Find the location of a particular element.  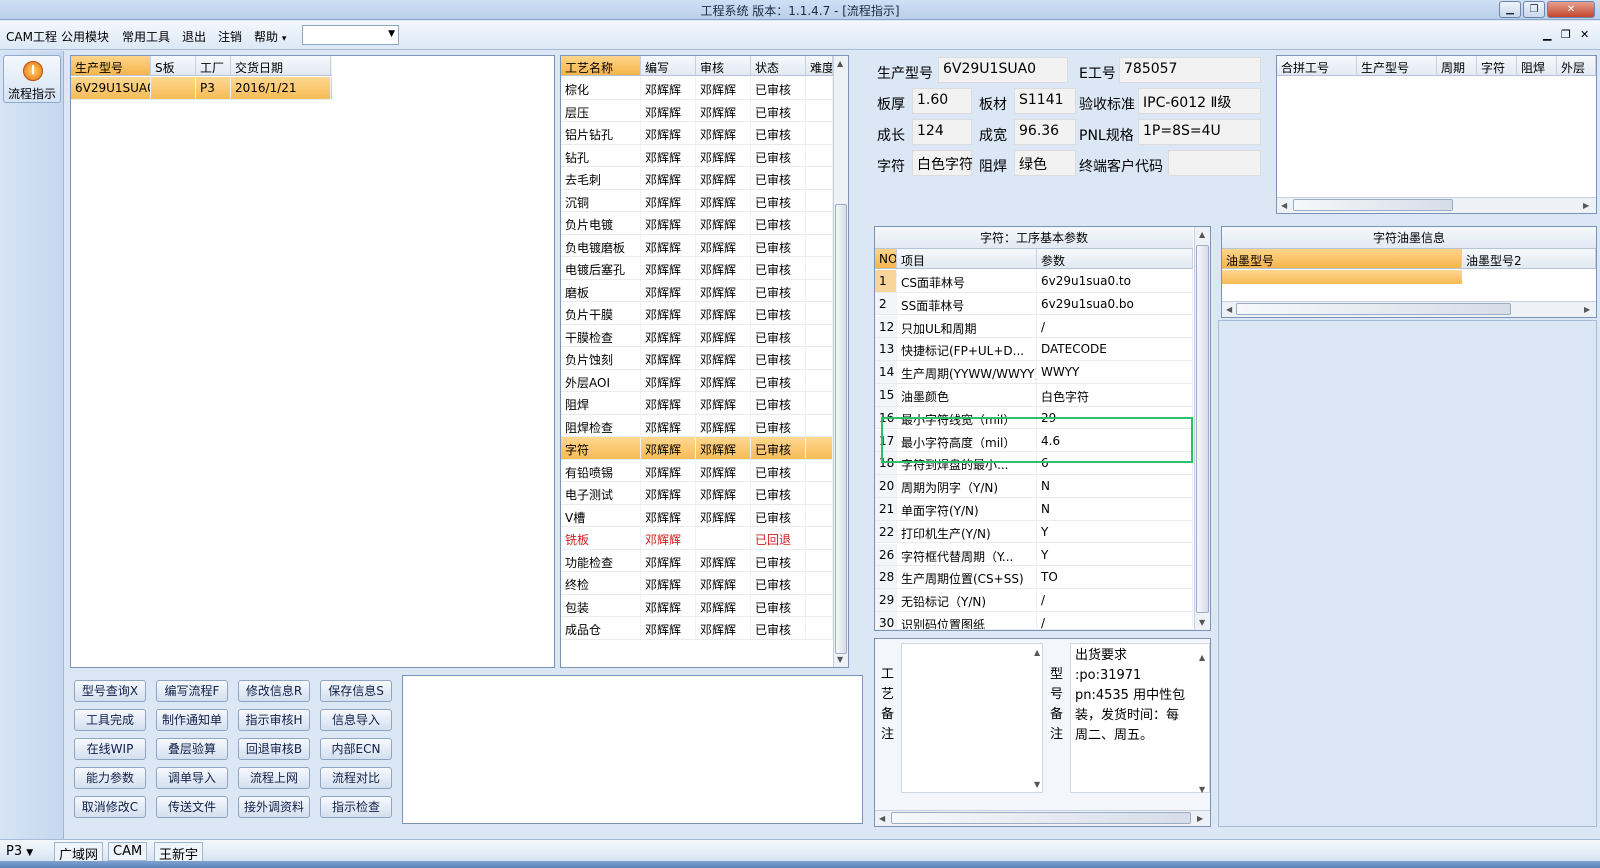

ink-header-col-1: 油墨型号2 is located at coordinates (1529, 258).